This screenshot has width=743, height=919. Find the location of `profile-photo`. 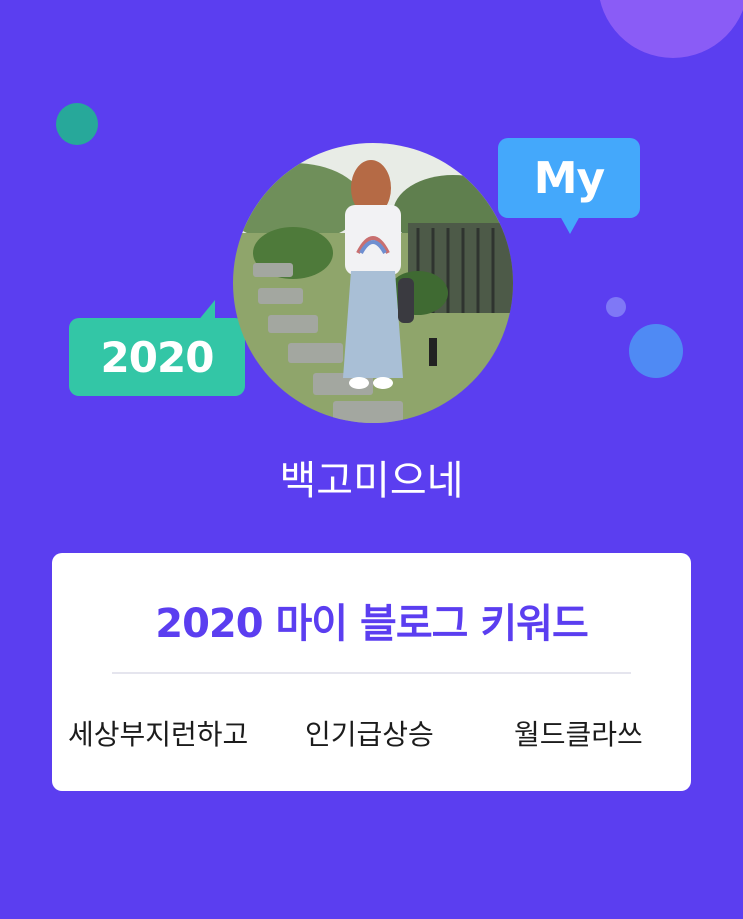

profile-photo is located at coordinates (373, 283).